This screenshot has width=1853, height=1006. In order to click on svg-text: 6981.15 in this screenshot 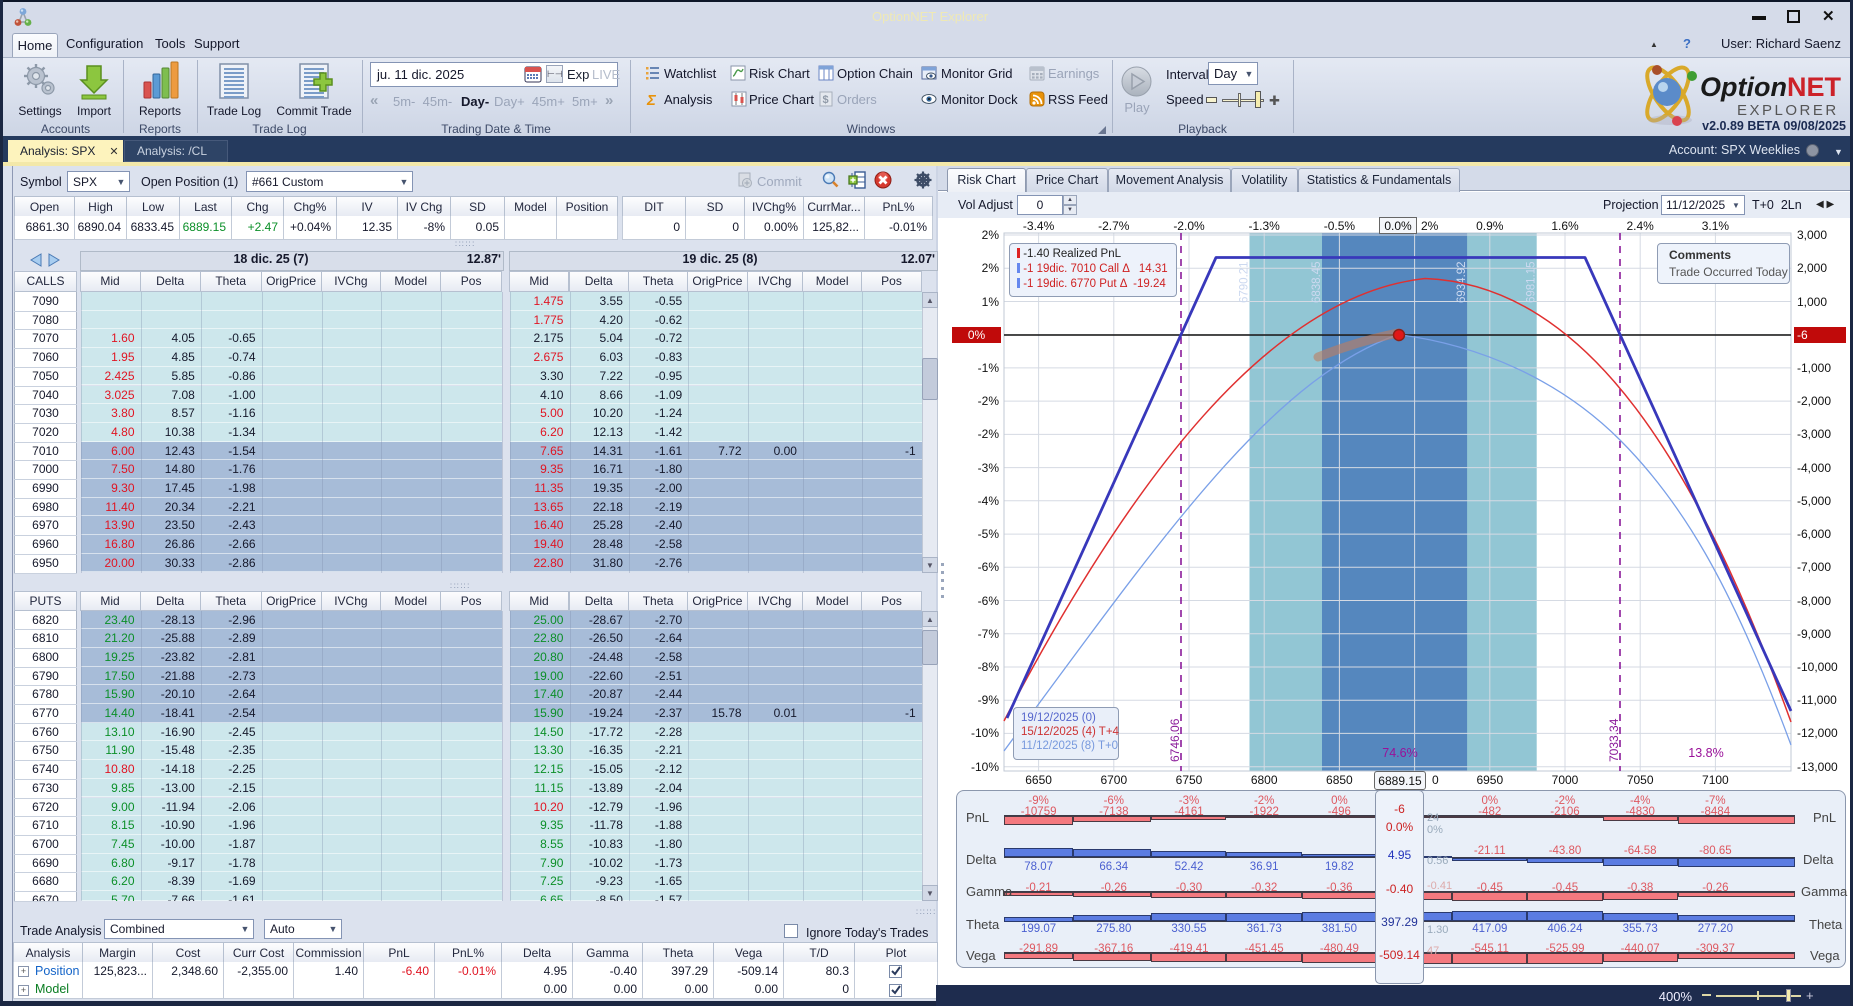, I will do `click(1532, 282)`.